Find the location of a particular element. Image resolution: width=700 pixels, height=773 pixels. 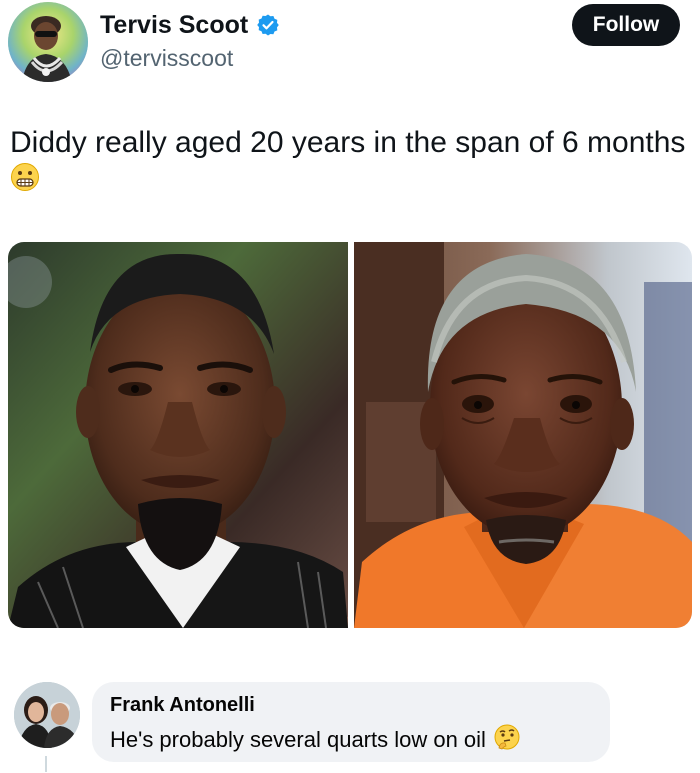

verified-badge-icon is located at coordinates (268, 25).